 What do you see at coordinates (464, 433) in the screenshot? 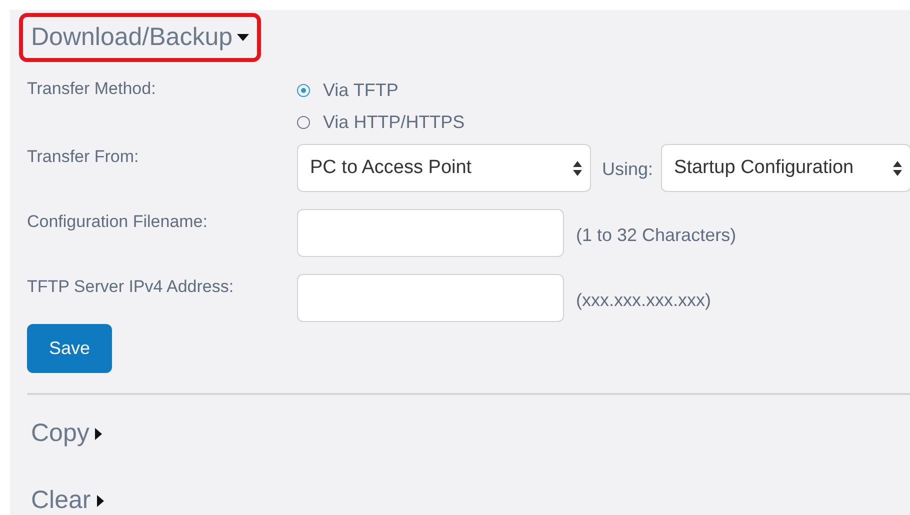
I see `section-header: Copy` at bounding box center [464, 433].